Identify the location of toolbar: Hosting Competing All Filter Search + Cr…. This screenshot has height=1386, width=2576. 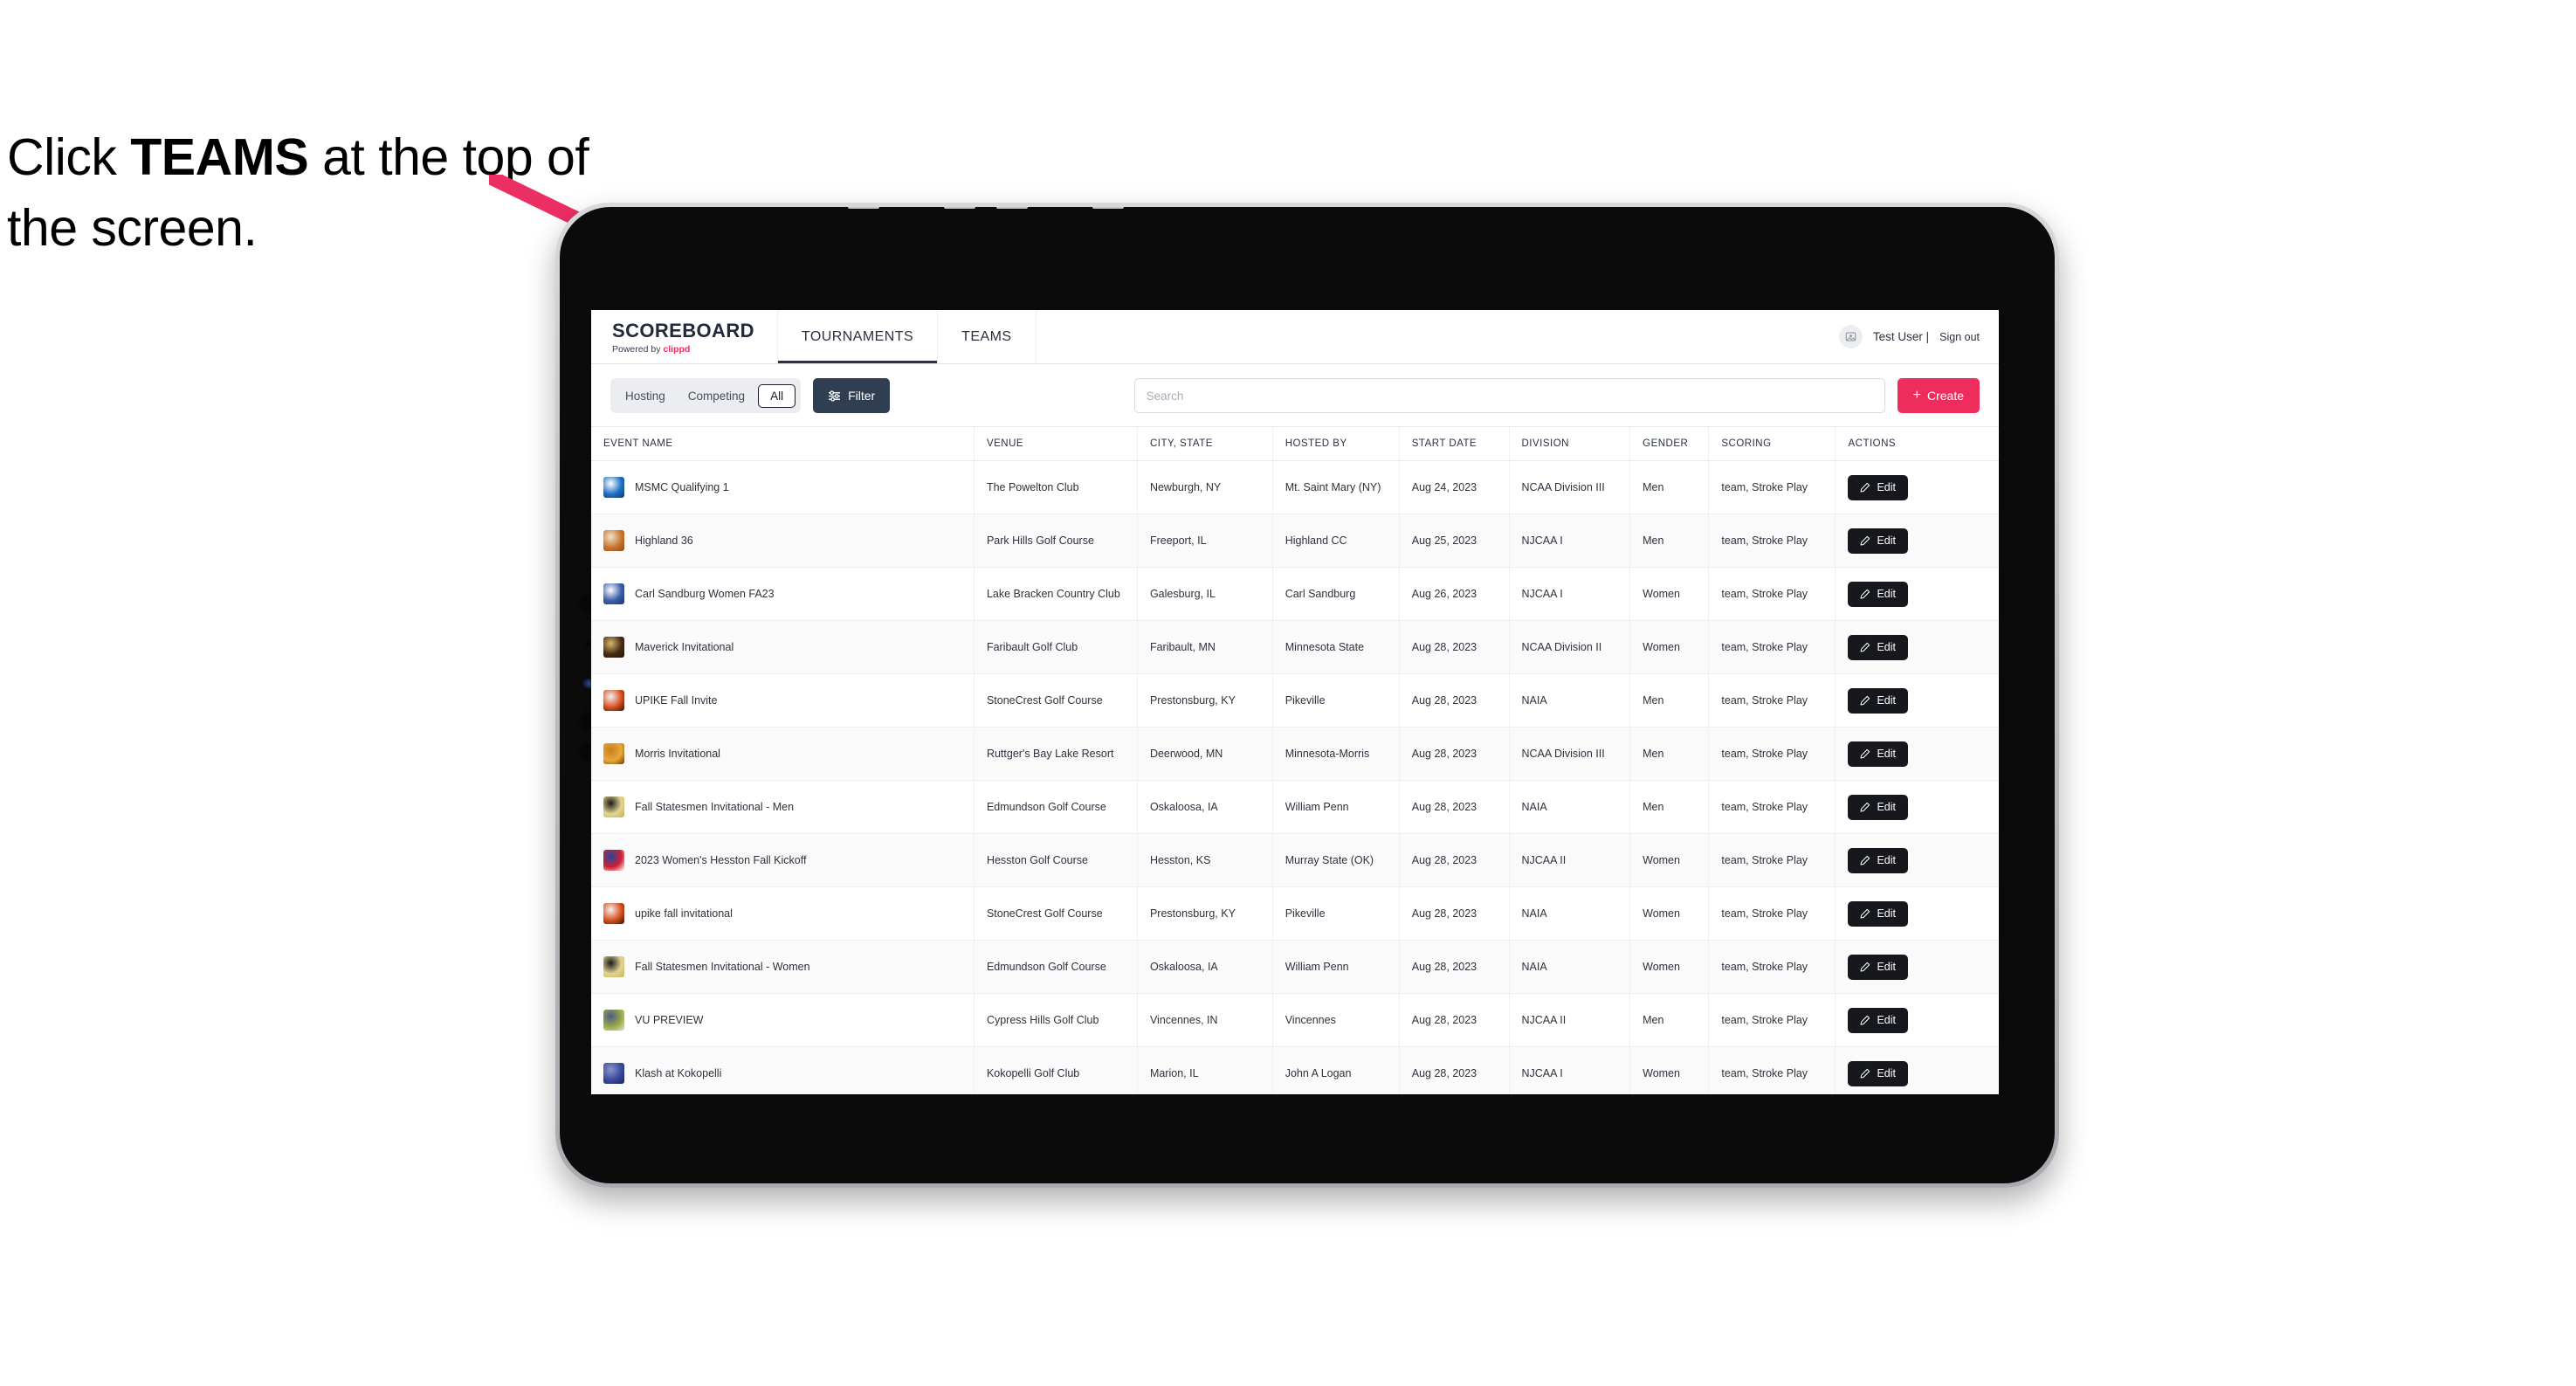
(1295, 395).